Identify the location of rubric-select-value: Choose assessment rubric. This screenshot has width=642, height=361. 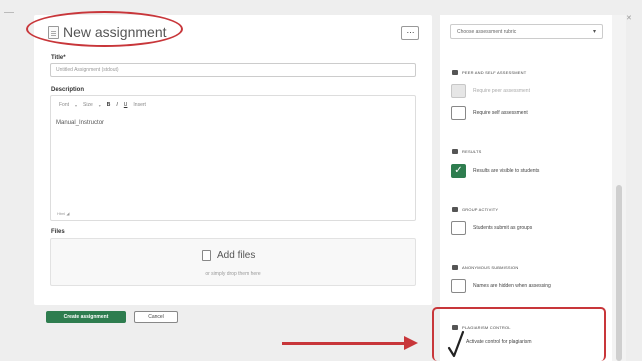
(487, 31).